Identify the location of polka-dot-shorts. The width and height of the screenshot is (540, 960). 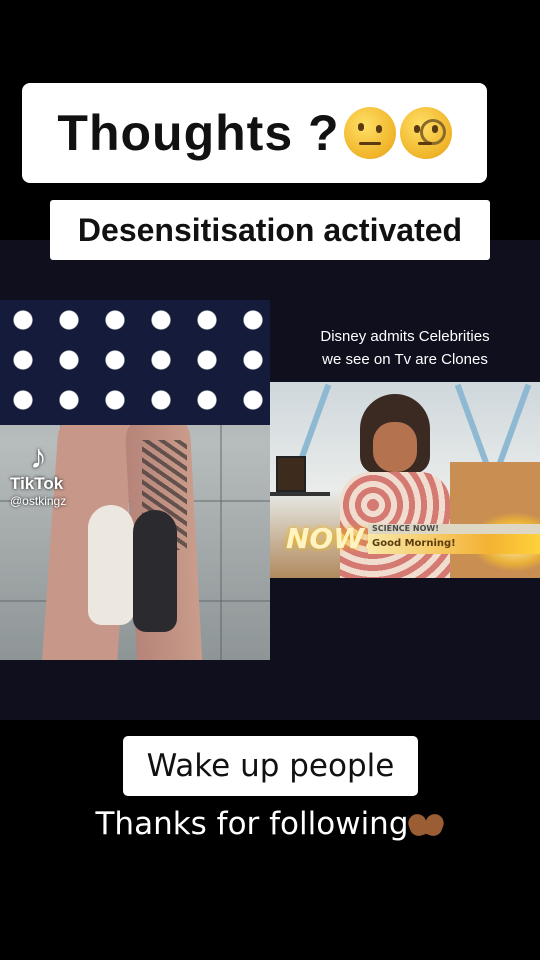
(135, 362).